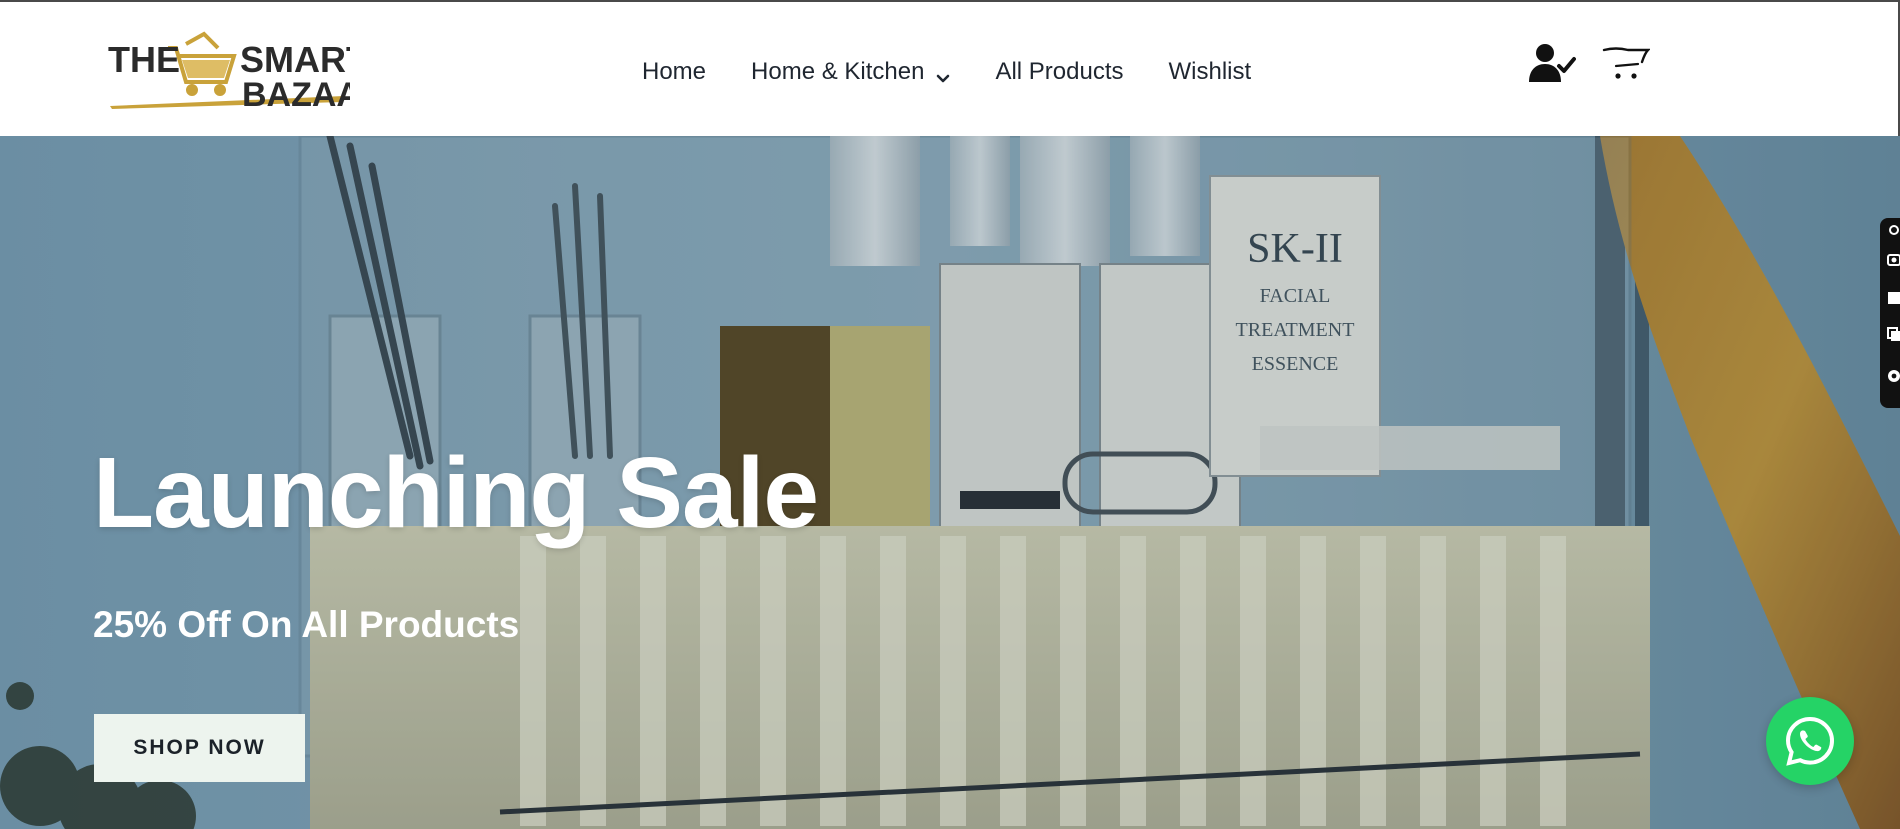 Image resolution: width=1900 pixels, height=829 pixels. What do you see at coordinates (306, 624) in the screenshot?
I see `hero-subtitle: 25% Off On All Products` at bounding box center [306, 624].